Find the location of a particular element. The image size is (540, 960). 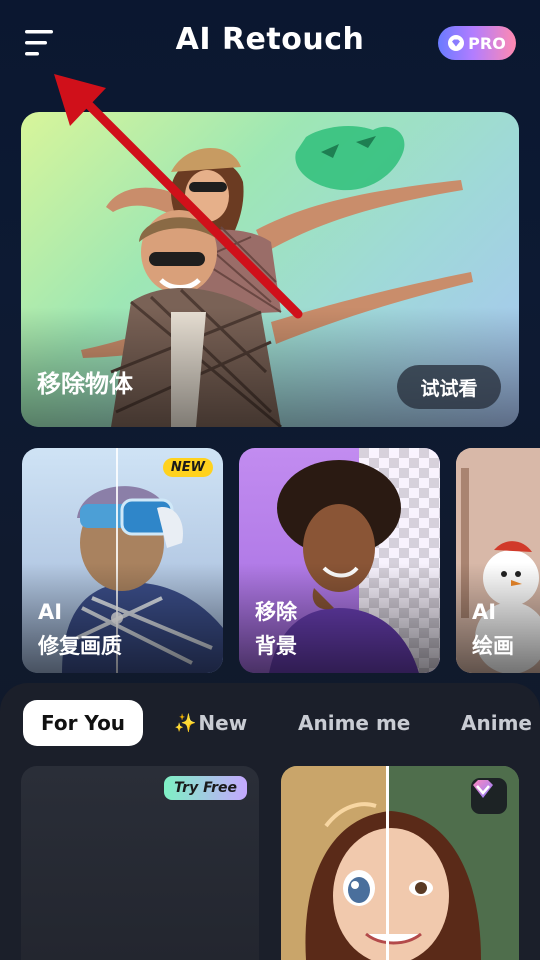

try-free-badge: Try Free is located at coordinates (205, 788).